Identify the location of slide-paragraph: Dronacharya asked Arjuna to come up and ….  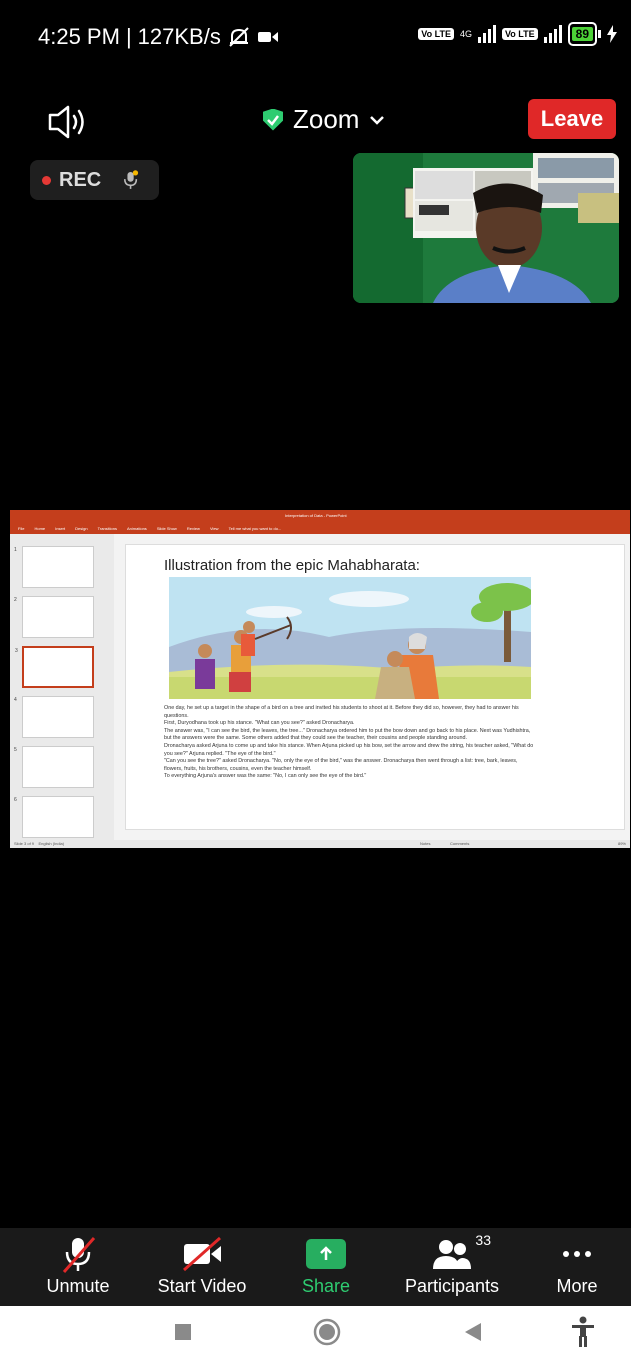
(349, 749).